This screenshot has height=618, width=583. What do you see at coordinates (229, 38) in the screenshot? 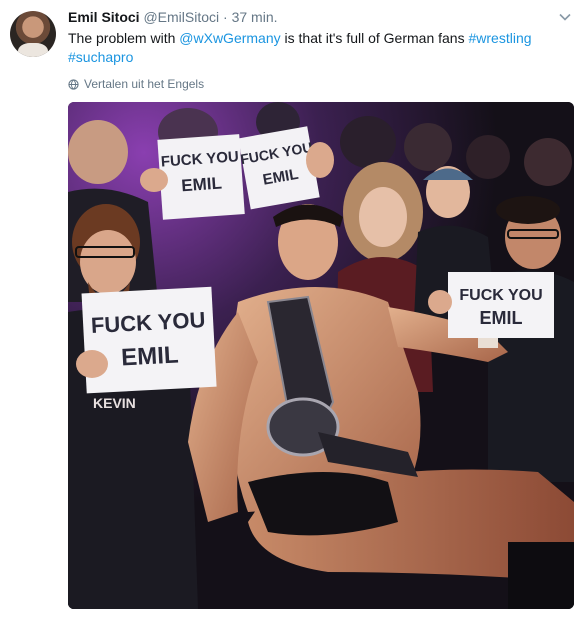
I see `mention-link: @wXwGermany` at bounding box center [229, 38].